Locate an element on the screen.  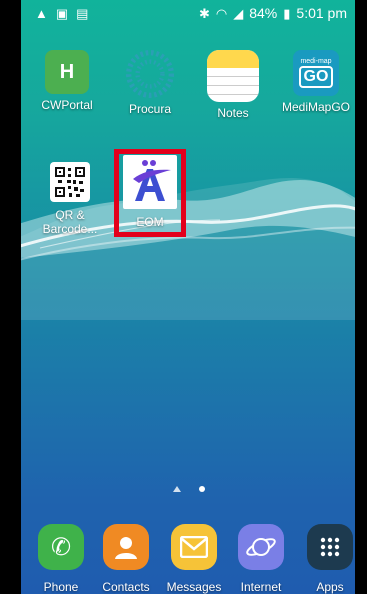
phone-app-icon: ✆ is located at coordinates (61, 547).